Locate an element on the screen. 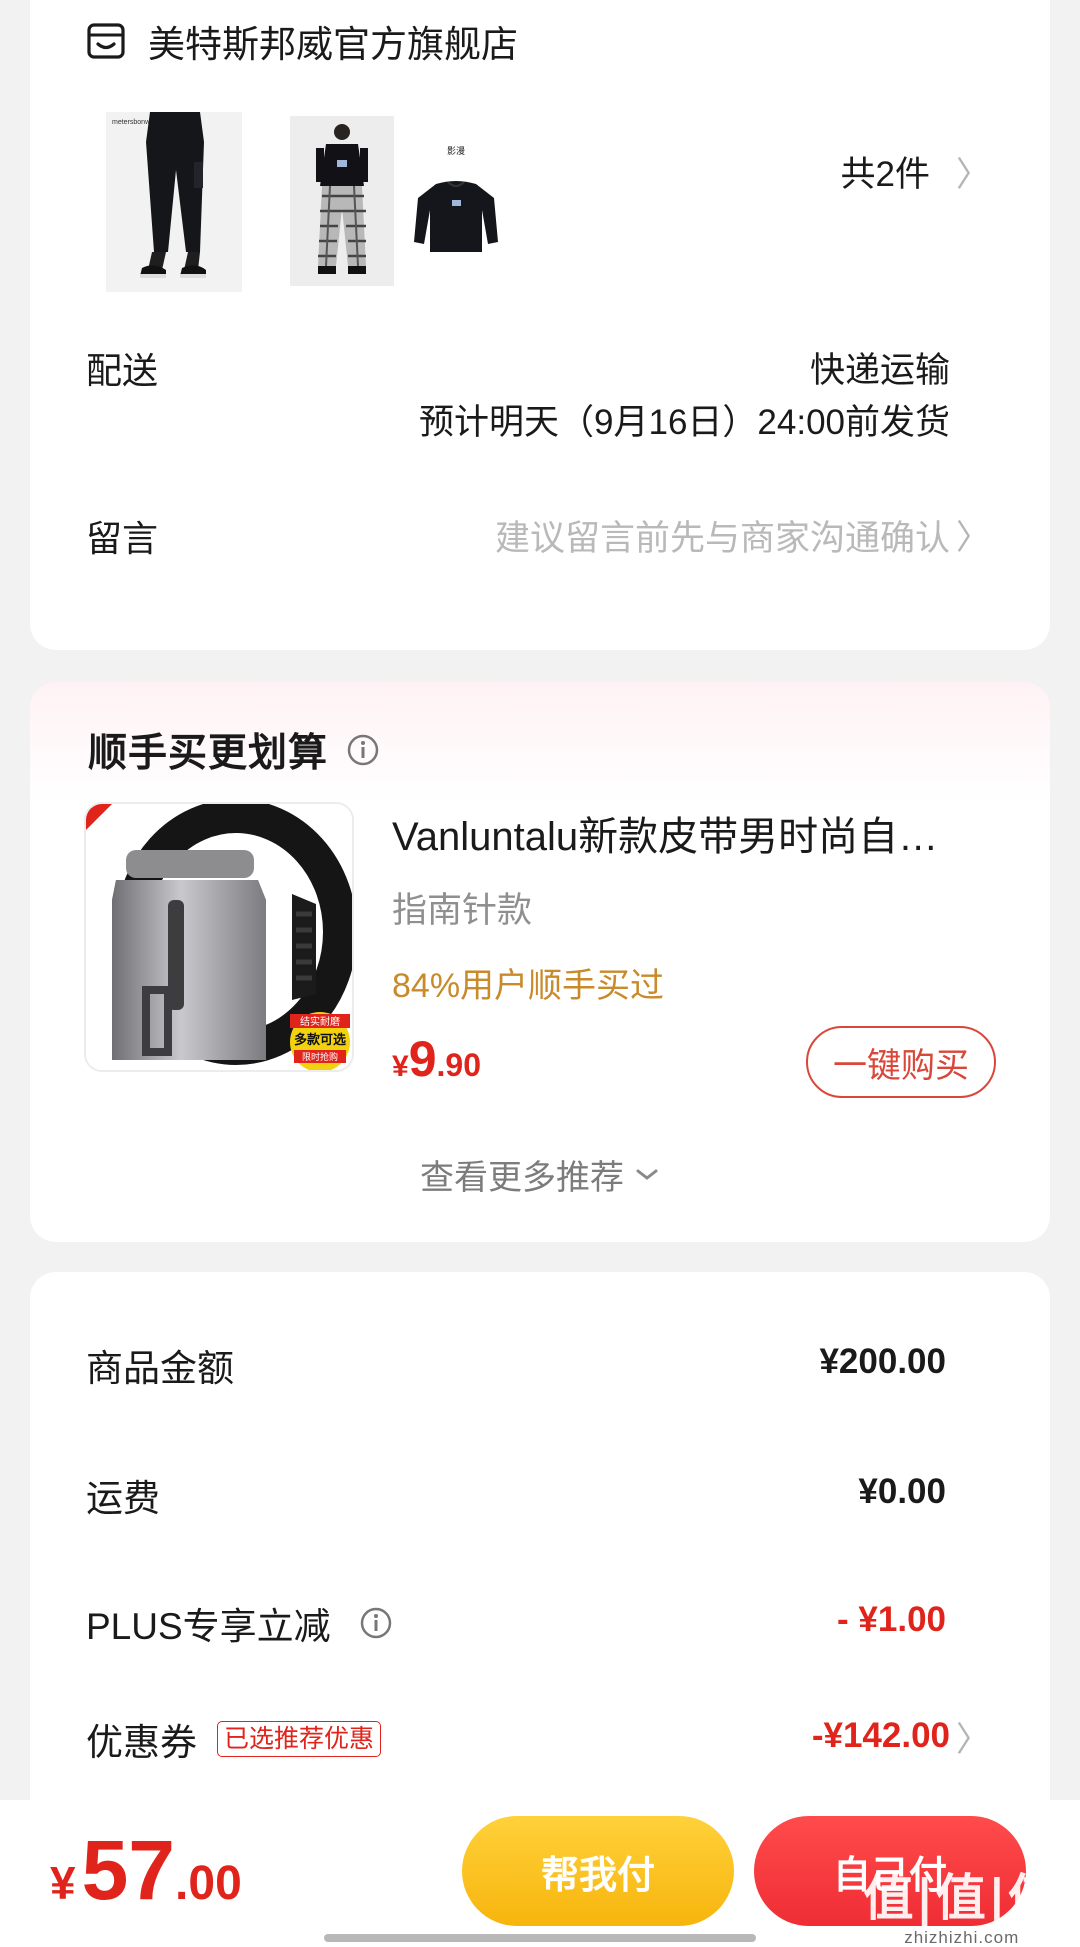 The image size is (1080, 1947). recommend-bought-text: 84%用户顺手买过 is located at coordinates (528, 986).